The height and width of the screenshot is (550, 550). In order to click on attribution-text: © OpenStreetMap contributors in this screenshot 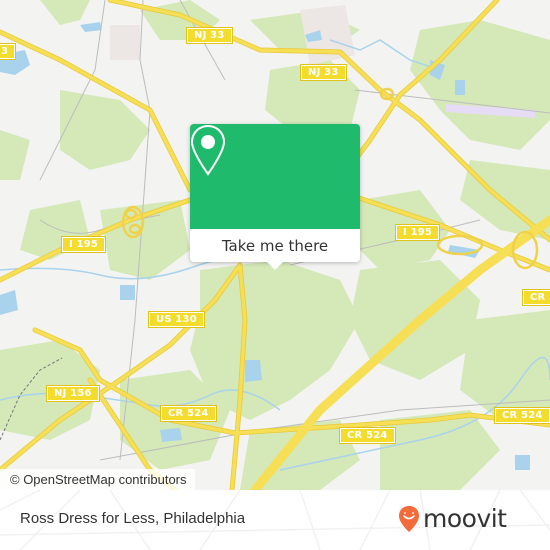, I will do `click(98, 479)`.